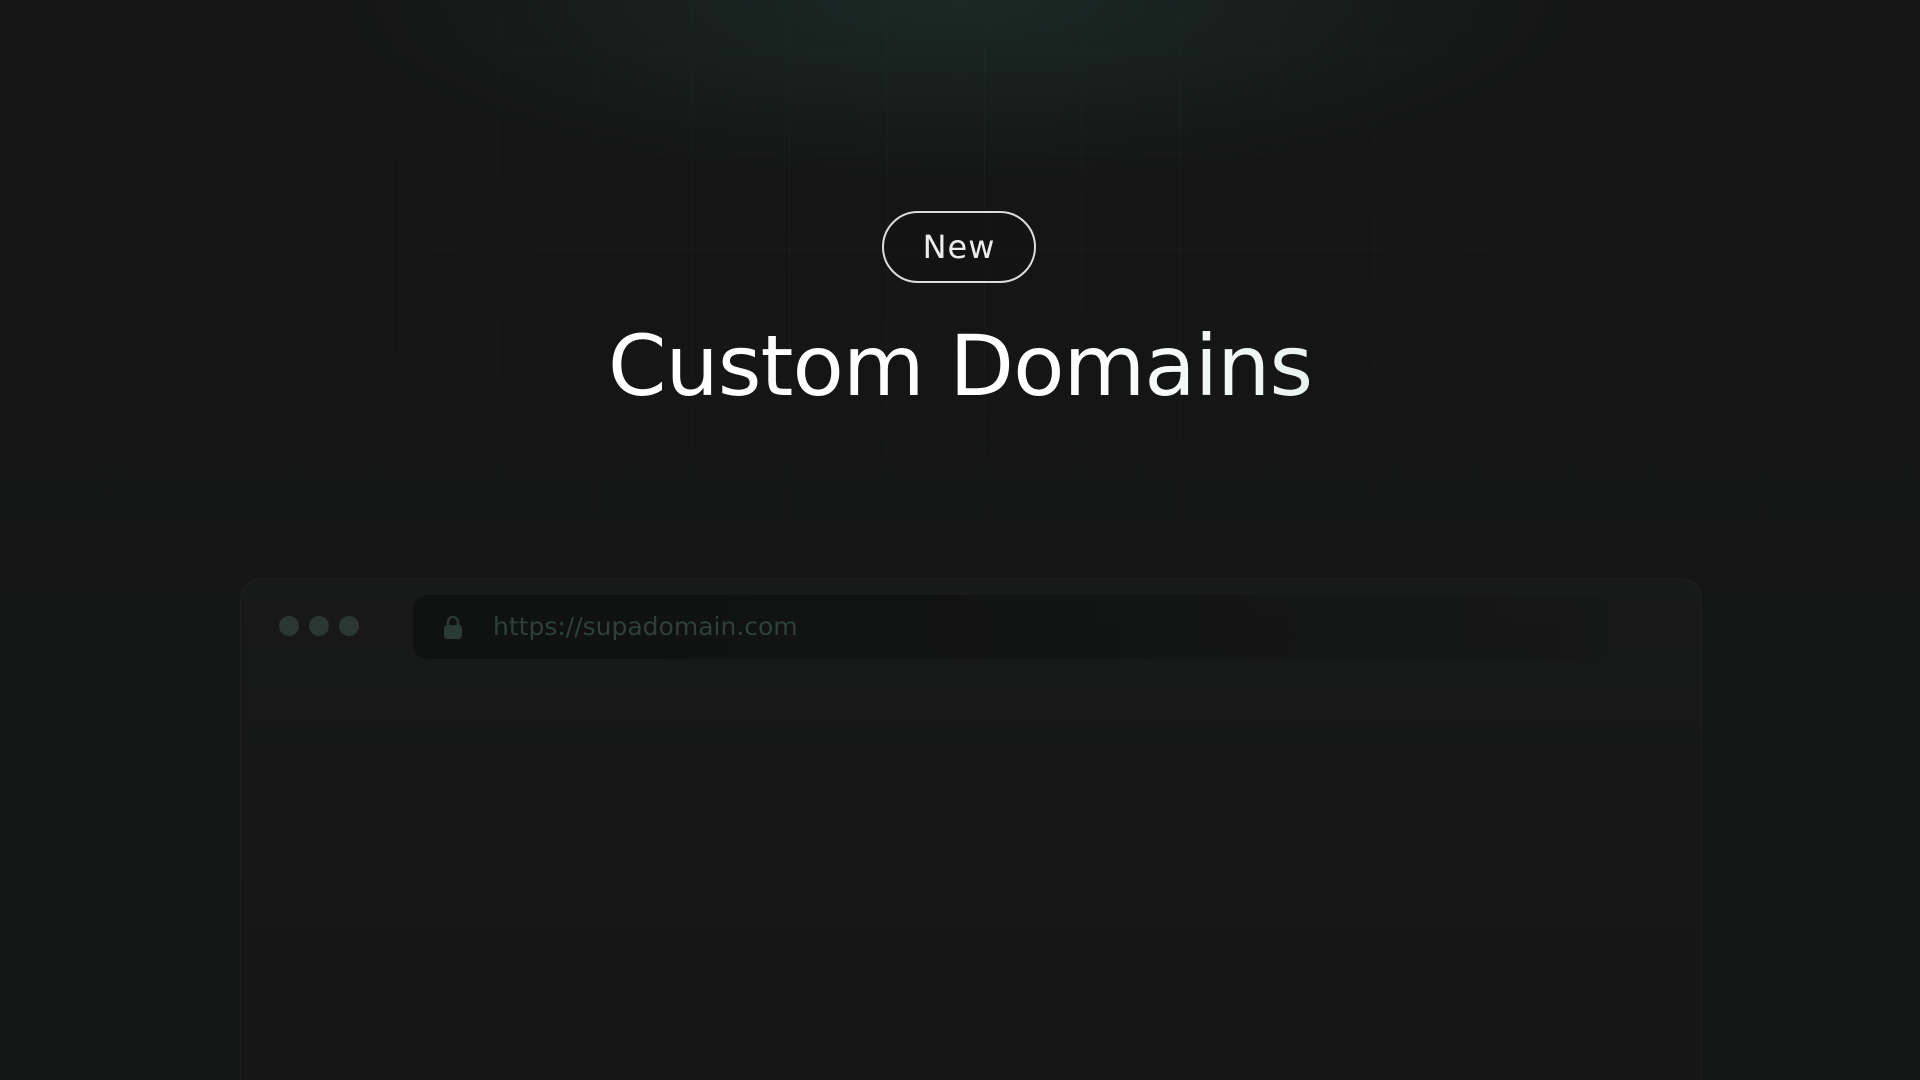 The image size is (1920, 1080). Describe the element at coordinates (349, 626) in the screenshot. I see `maximize-dot-icon` at that location.